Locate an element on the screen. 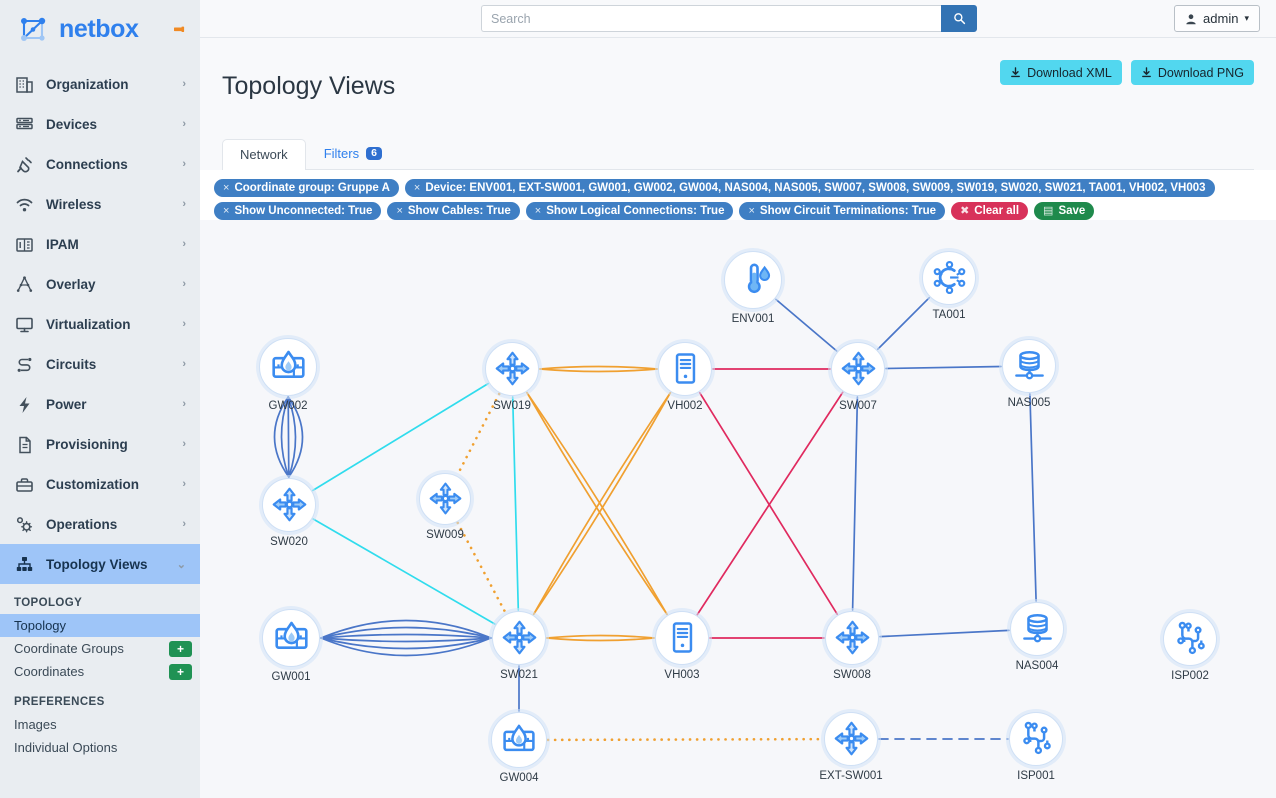 The height and width of the screenshot is (798, 1276). topology-node-vh002 is located at coordinates (685, 368).